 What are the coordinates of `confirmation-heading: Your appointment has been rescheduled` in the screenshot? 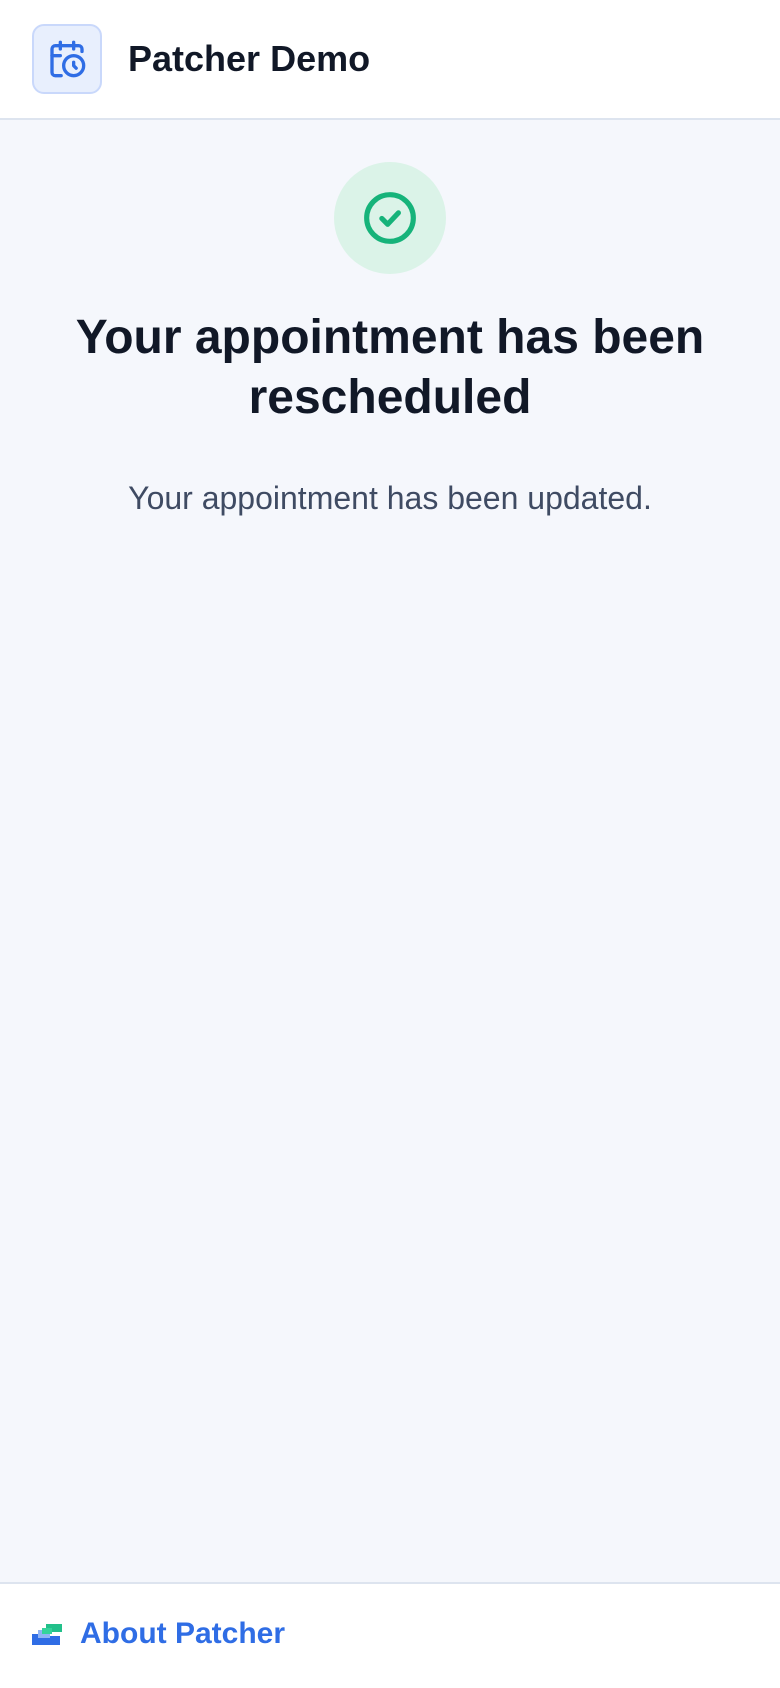 It's located at (390, 367).